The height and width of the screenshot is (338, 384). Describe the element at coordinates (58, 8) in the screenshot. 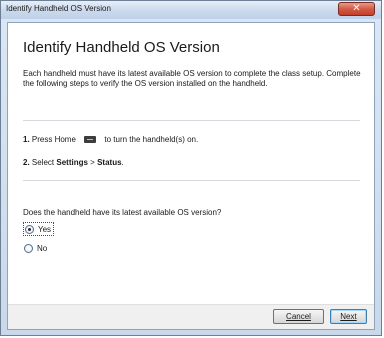

I see `window-title: Identify Handheld OS Version` at that location.